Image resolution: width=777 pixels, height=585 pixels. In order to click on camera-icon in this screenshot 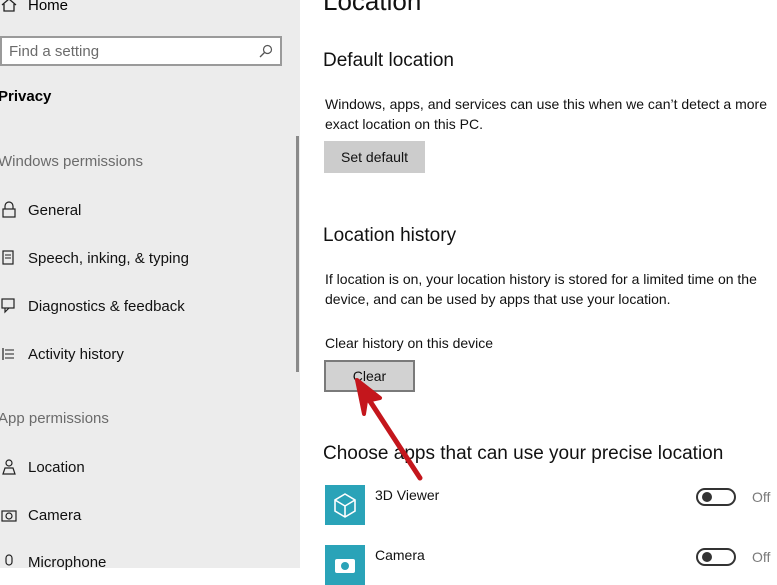, I will do `click(9, 515)`.